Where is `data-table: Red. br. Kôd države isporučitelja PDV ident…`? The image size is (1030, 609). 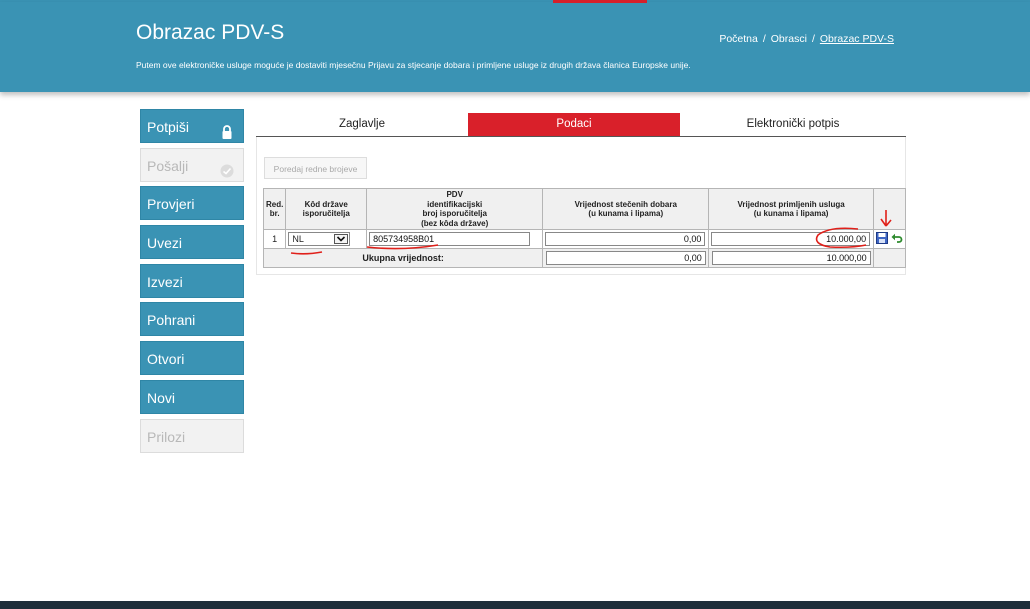
data-table: Red. br. Kôd države isporučitelja PDV ident… is located at coordinates (584, 228).